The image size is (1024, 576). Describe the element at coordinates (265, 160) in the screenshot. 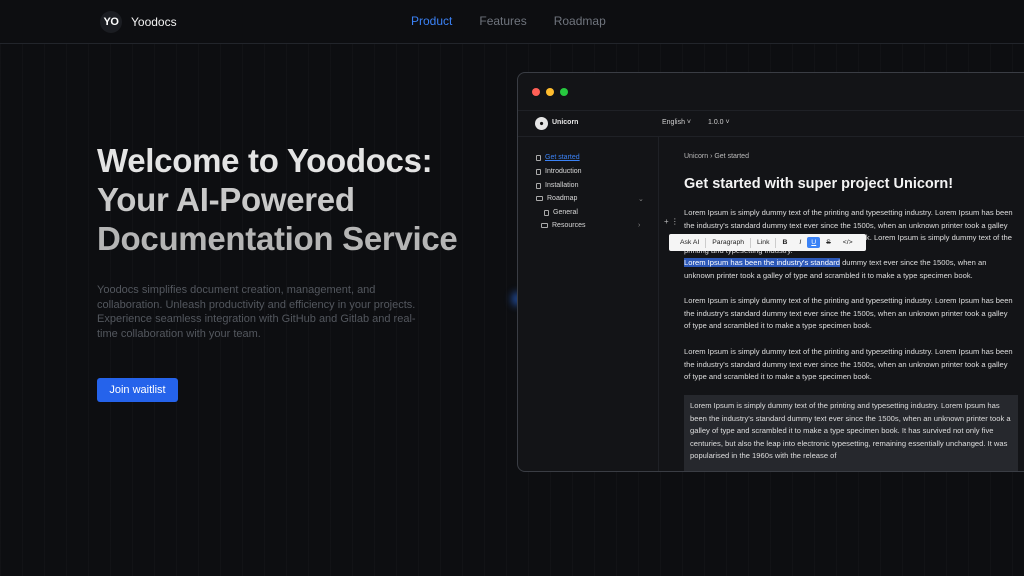

I see `hero-title-line-1: Welcome to Yoodocs:` at that location.